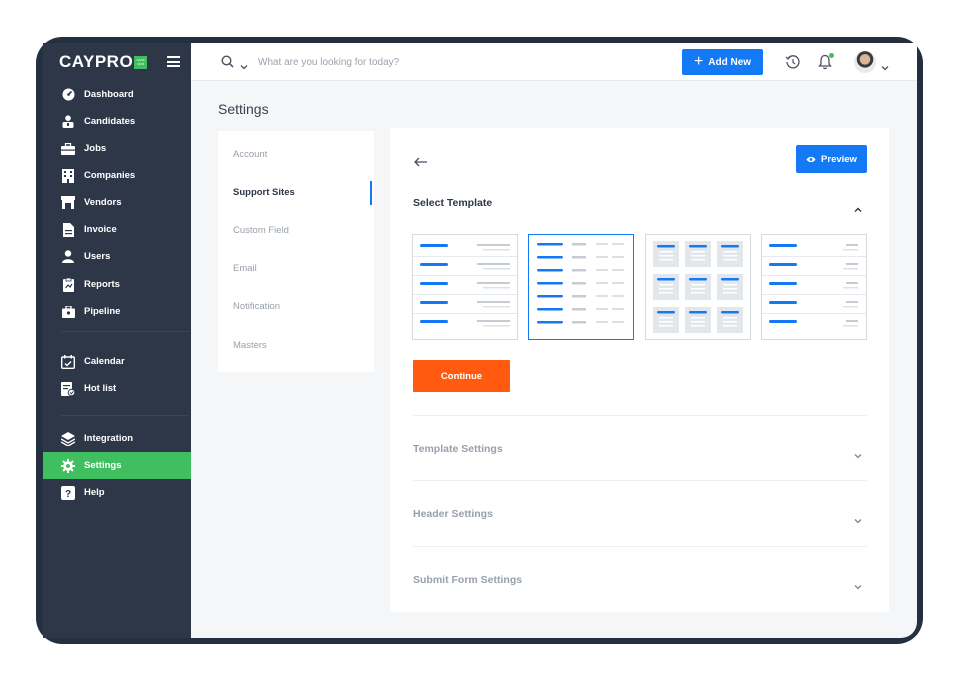 This screenshot has height=681, width=960. I want to click on sidebar-item-label: Invoice, so click(100, 229).